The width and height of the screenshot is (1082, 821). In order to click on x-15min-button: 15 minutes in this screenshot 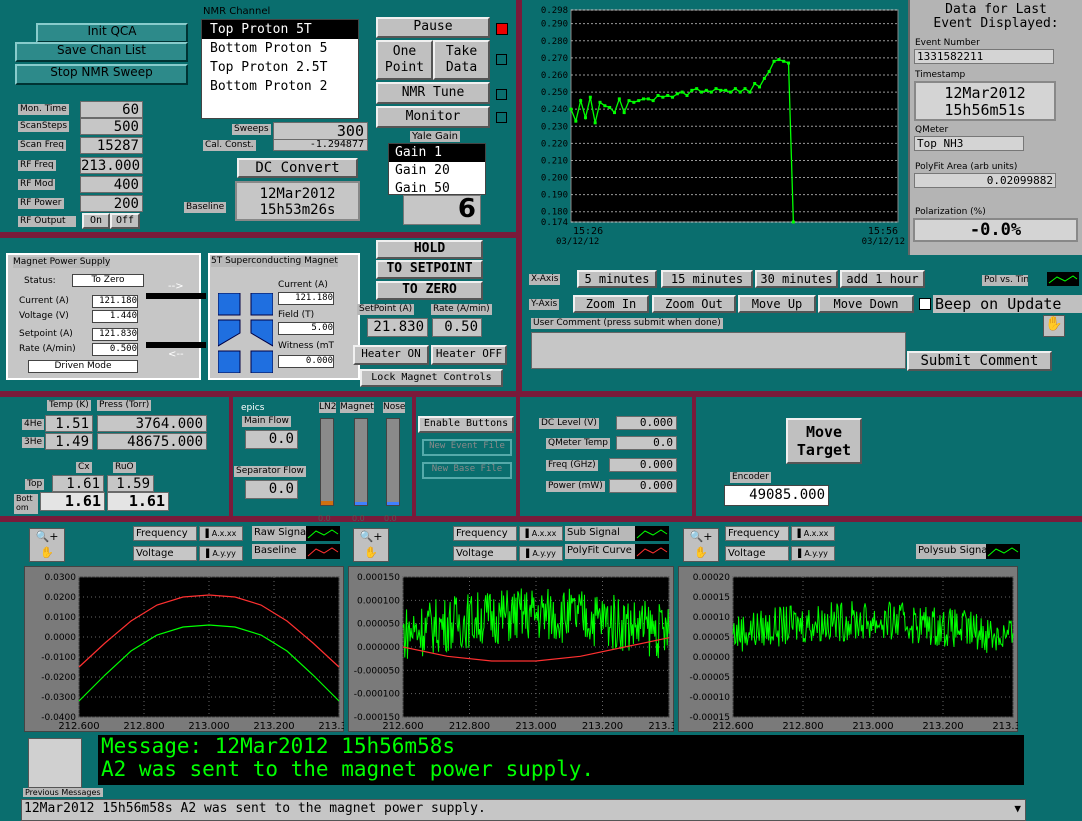, I will do `click(707, 279)`.